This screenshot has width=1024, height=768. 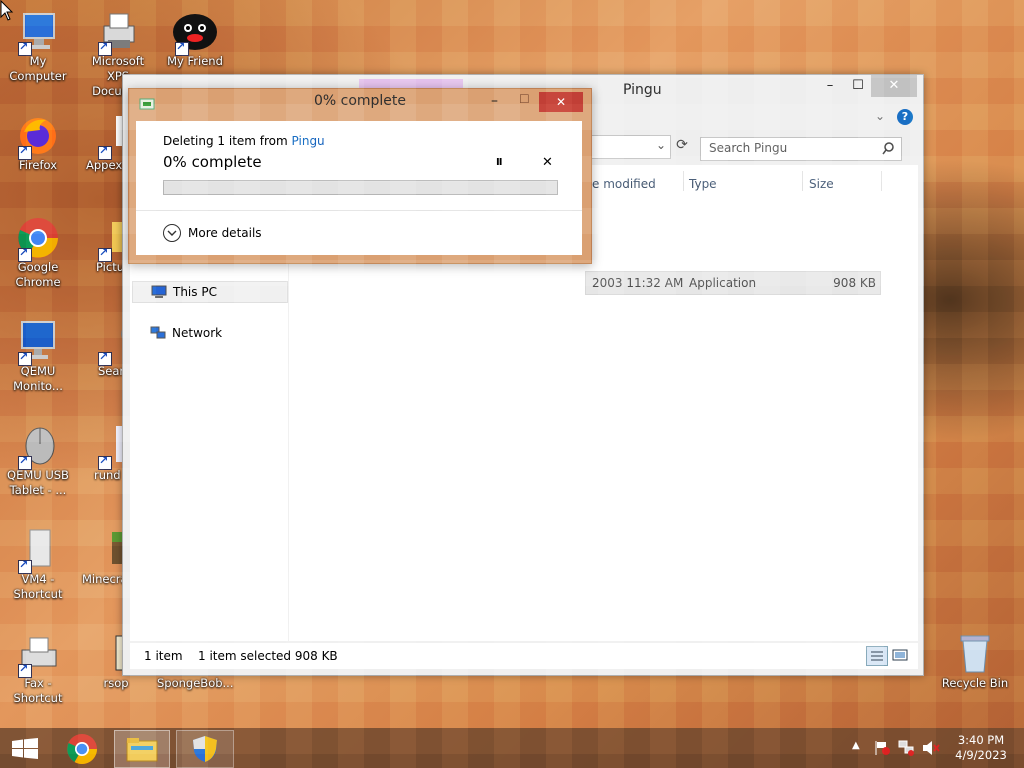 I want to click on explorer-minimize-button: –, so click(x=830, y=86).